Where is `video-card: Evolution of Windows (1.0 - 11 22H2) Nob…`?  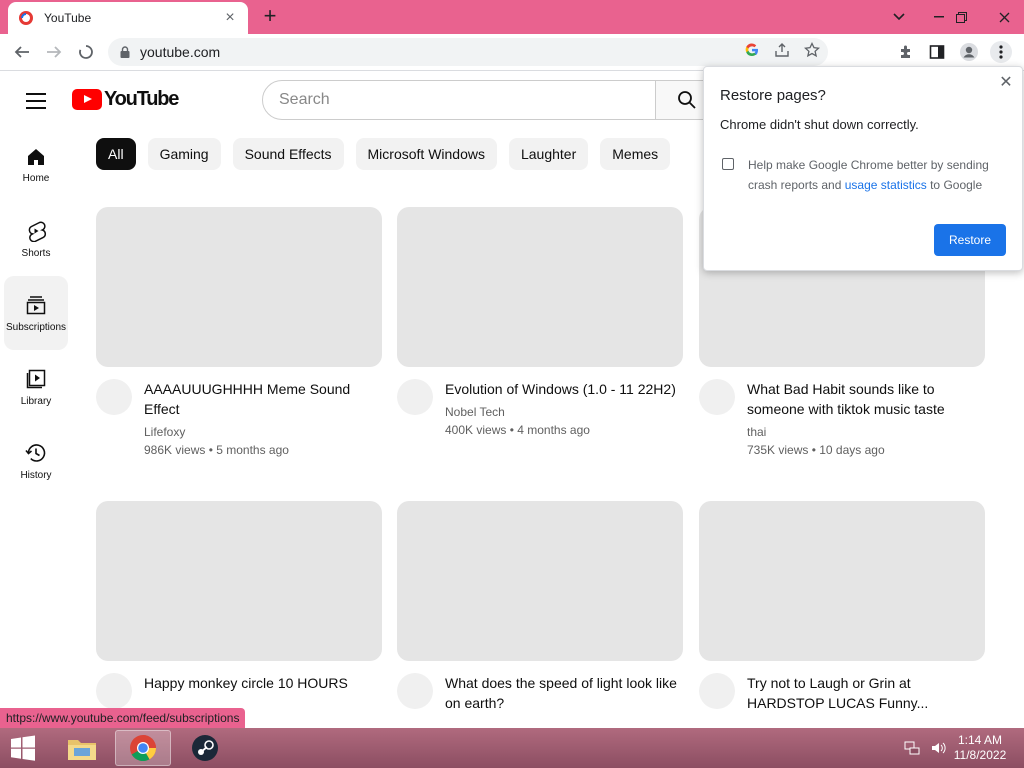 video-card: Evolution of Windows (1.0 - 11 22H2) Nob… is located at coordinates (540, 322).